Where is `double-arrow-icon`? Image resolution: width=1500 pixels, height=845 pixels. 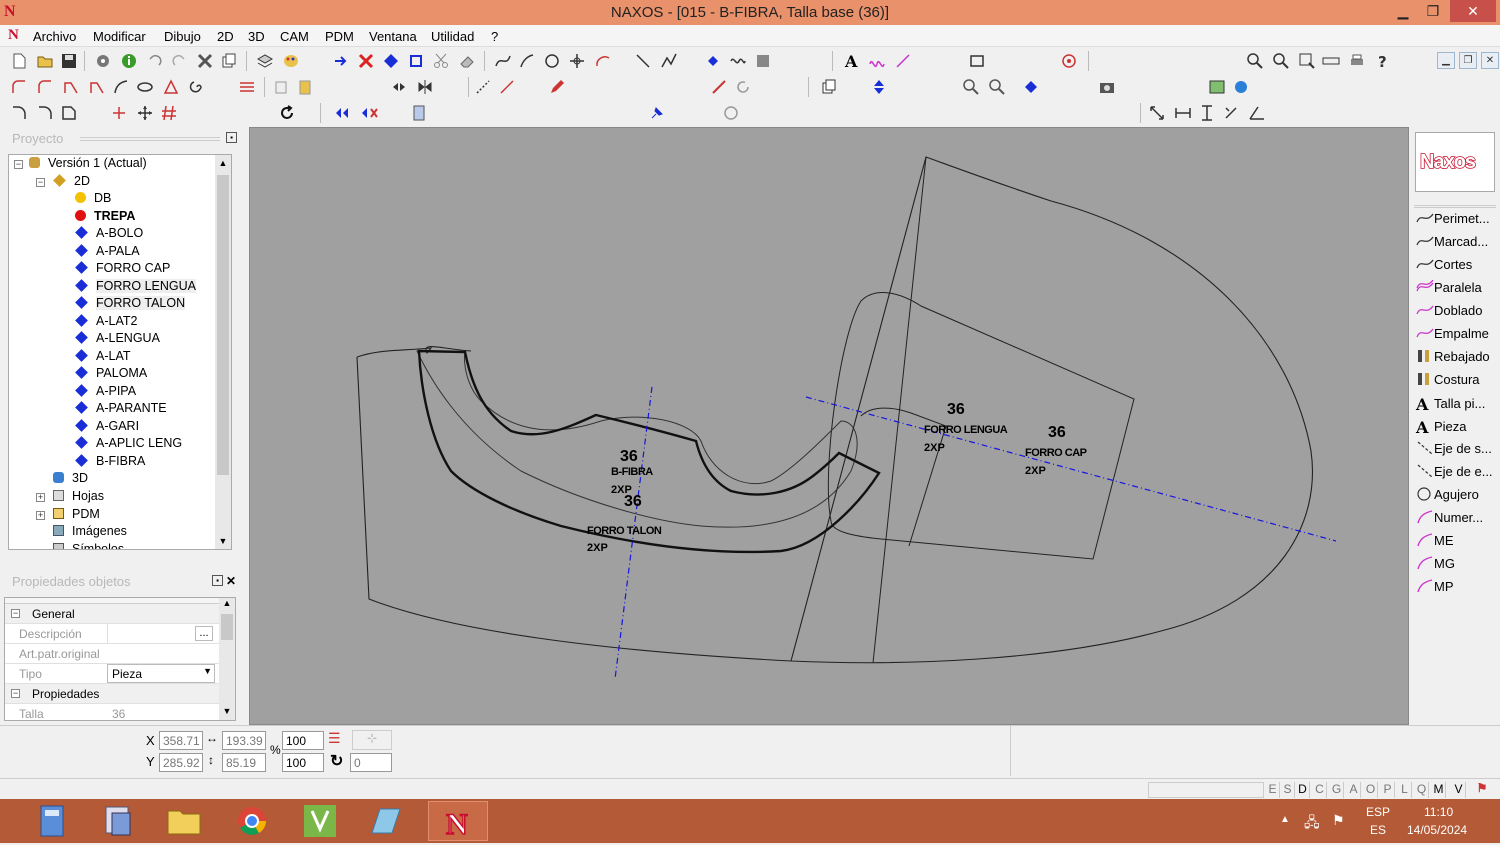
double-arrow-icon is located at coordinates (343, 113).